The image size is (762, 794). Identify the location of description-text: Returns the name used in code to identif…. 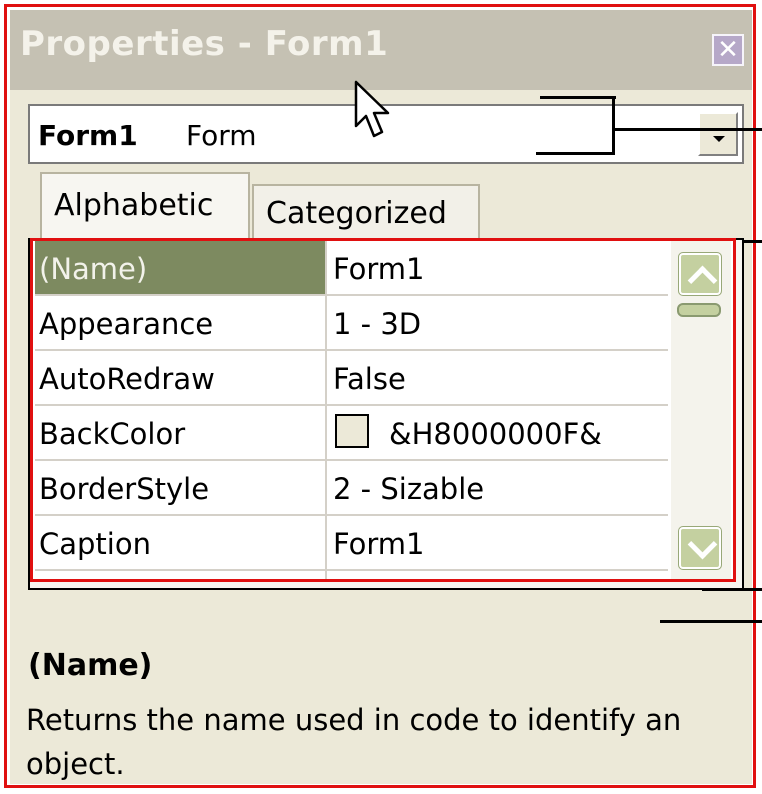
(354, 742).